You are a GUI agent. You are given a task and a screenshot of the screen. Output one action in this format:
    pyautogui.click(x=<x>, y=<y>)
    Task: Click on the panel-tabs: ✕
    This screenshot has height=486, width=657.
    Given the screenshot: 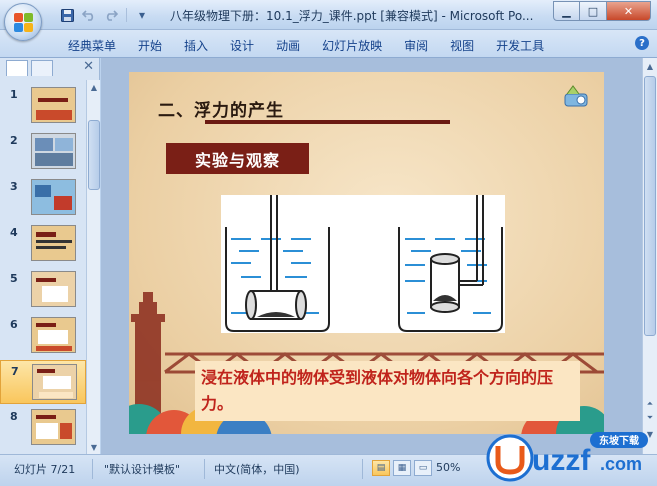 What is the action you would take?
    pyautogui.click(x=50, y=68)
    